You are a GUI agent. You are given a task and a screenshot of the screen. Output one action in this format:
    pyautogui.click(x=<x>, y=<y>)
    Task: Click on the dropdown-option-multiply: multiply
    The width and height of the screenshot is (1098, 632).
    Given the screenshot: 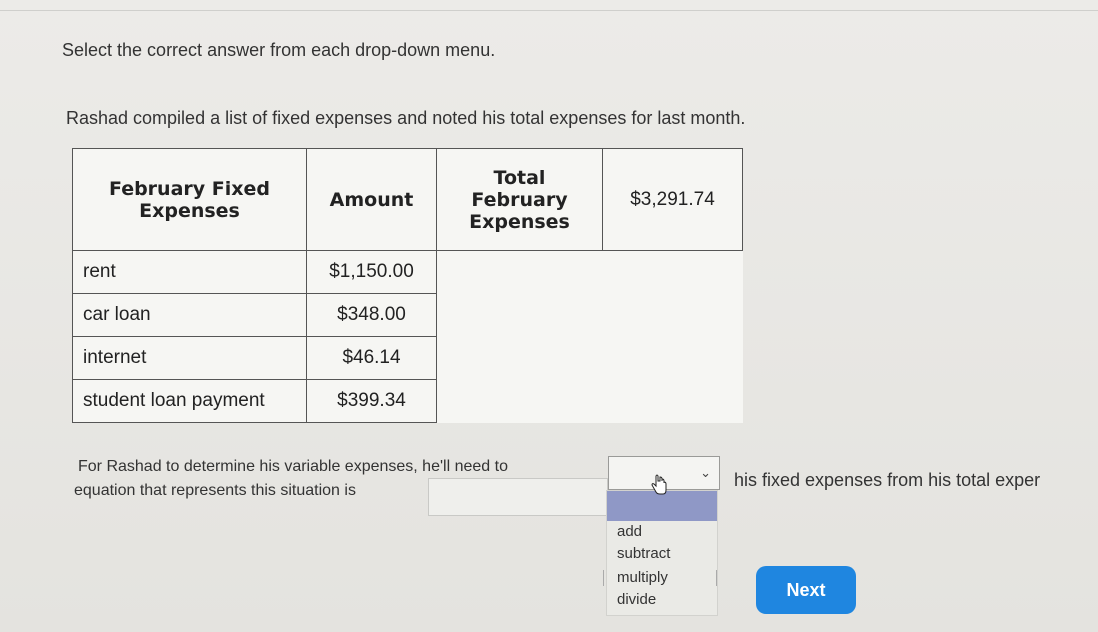 What is the action you would take?
    pyautogui.click(x=642, y=577)
    